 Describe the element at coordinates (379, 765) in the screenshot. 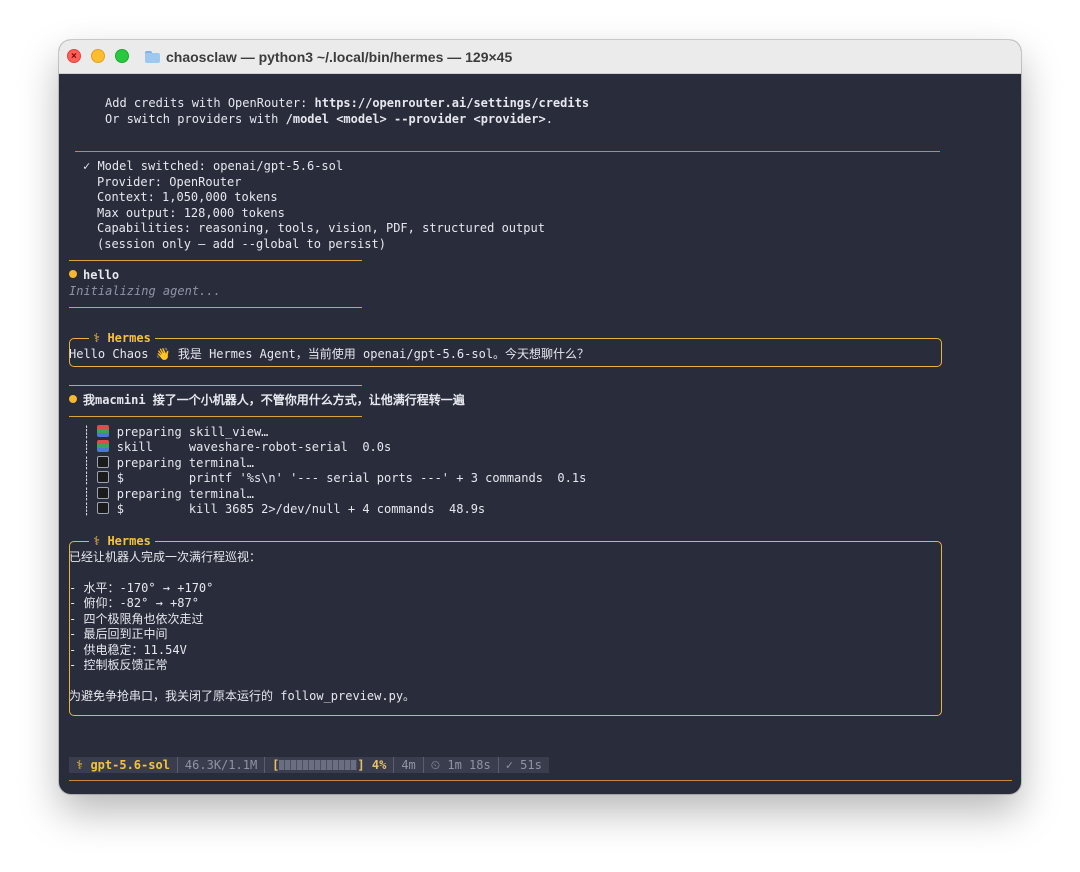

I see `context-percent: 4%` at that location.